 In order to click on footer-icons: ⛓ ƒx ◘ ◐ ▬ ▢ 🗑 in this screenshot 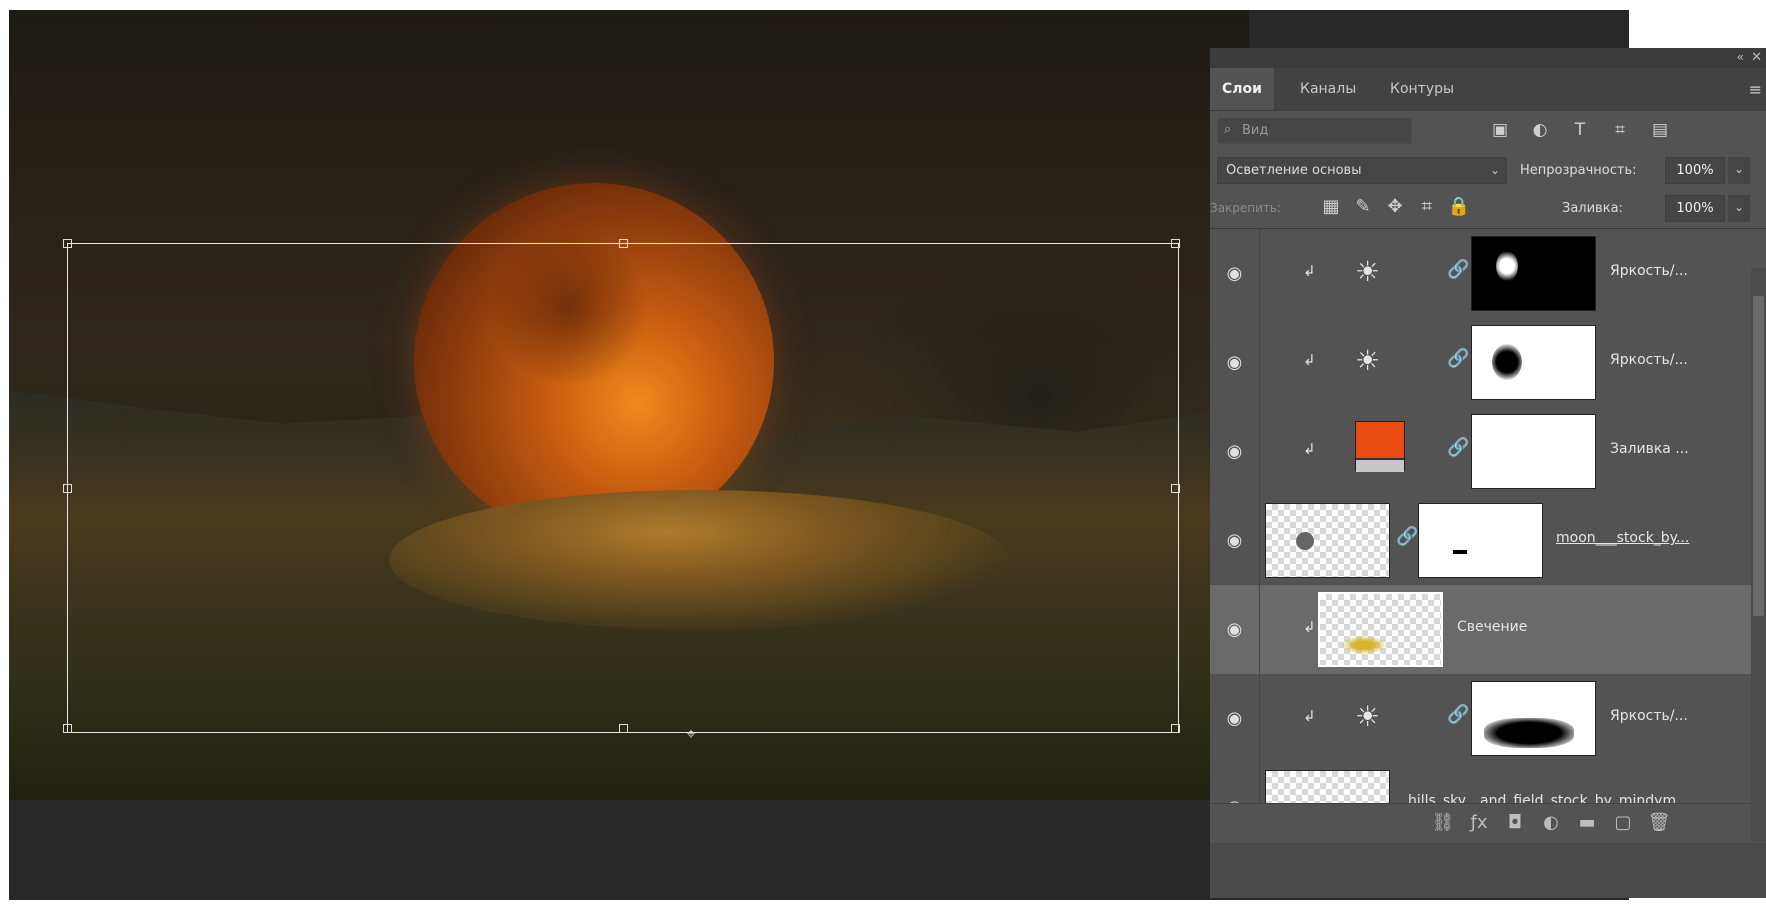, I will do `click(1551, 822)`.